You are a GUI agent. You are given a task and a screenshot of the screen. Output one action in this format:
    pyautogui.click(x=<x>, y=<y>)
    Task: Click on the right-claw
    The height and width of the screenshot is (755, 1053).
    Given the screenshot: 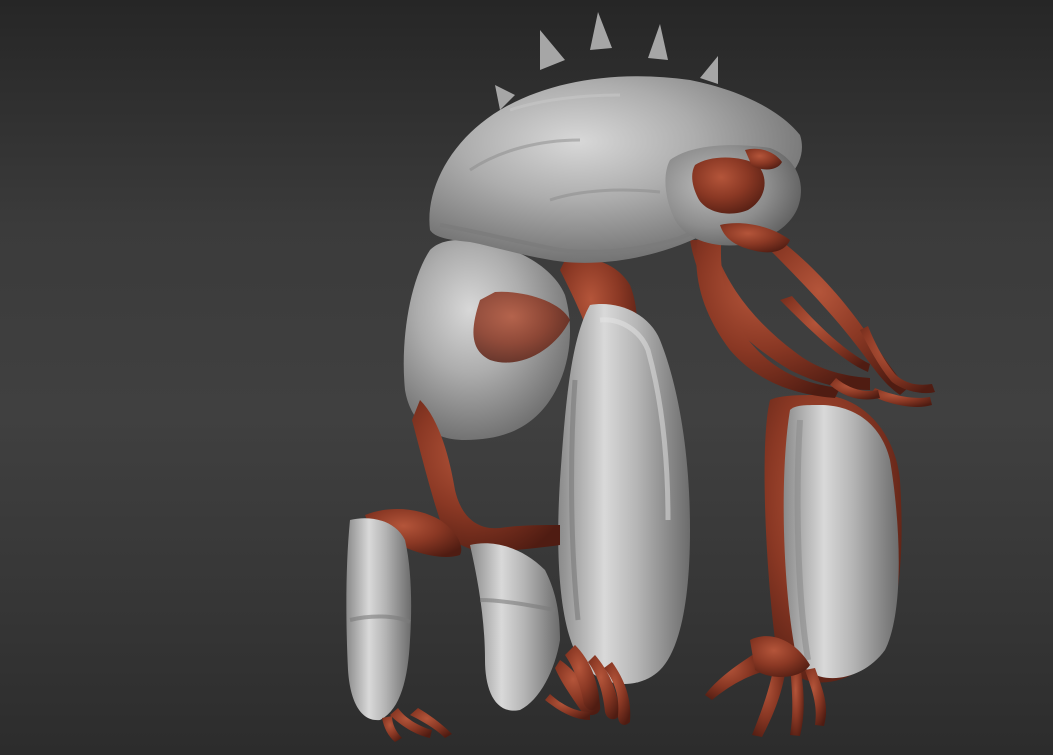 What is the action you would take?
    pyautogui.click(x=833, y=539)
    